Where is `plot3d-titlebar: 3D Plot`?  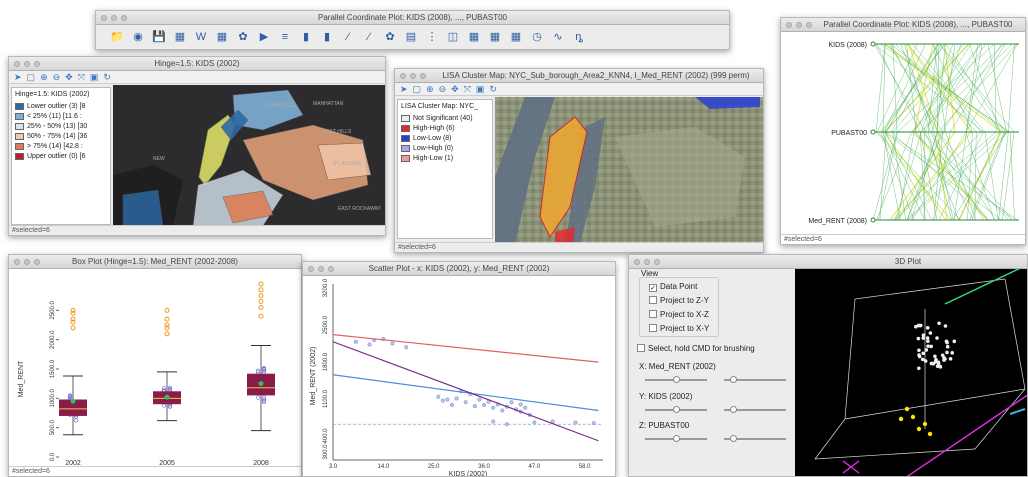 plot3d-titlebar: 3D Plot is located at coordinates (828, 262).